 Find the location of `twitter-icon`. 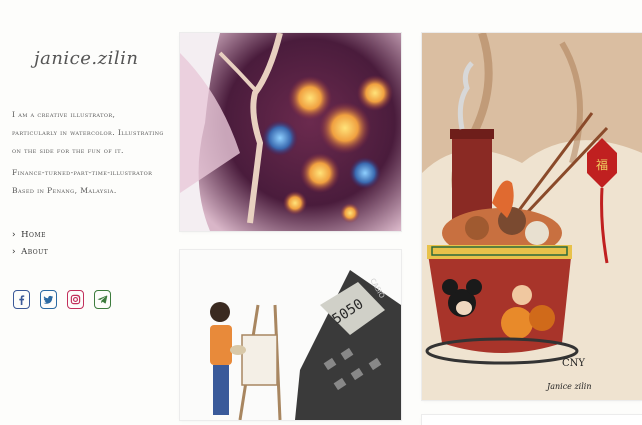

twitter-icon is located at coordinates (48, 299).